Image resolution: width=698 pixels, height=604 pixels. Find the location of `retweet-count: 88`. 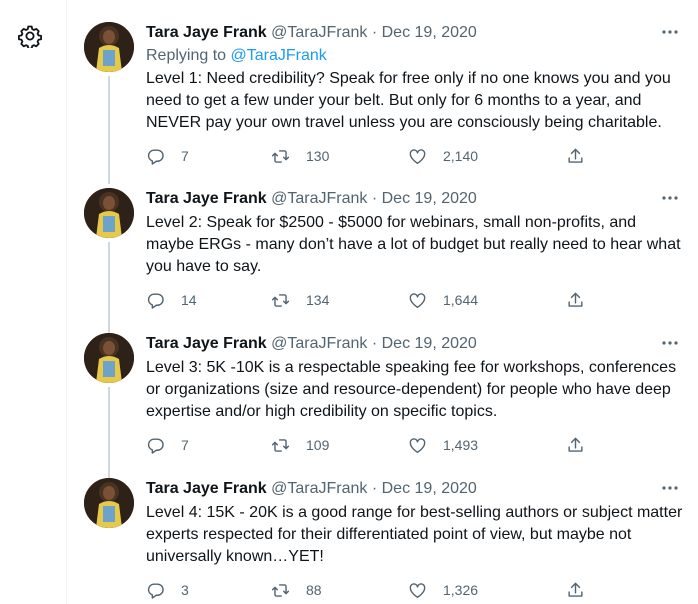

retweet-count: 88 is located at coordinates (314, 590).